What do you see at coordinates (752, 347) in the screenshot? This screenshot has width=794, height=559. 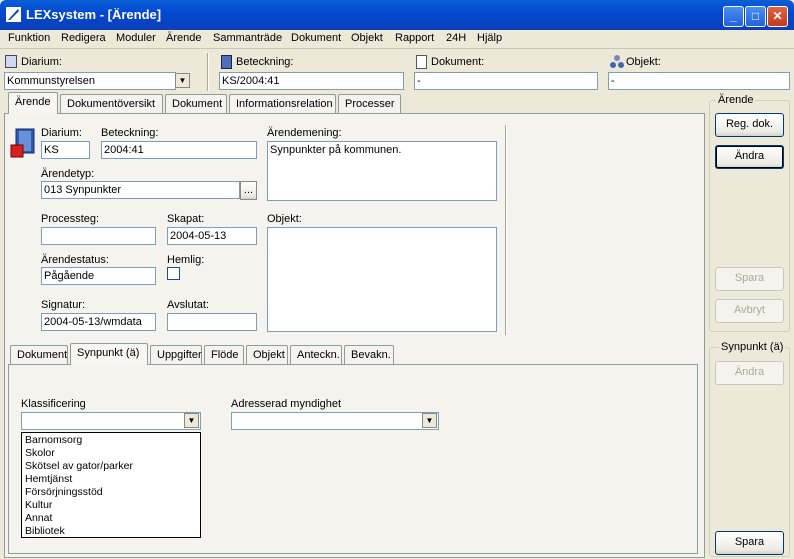 I see `synpunkt-group-title: Synpunkt (ä)` at bounding box center [752, 347].